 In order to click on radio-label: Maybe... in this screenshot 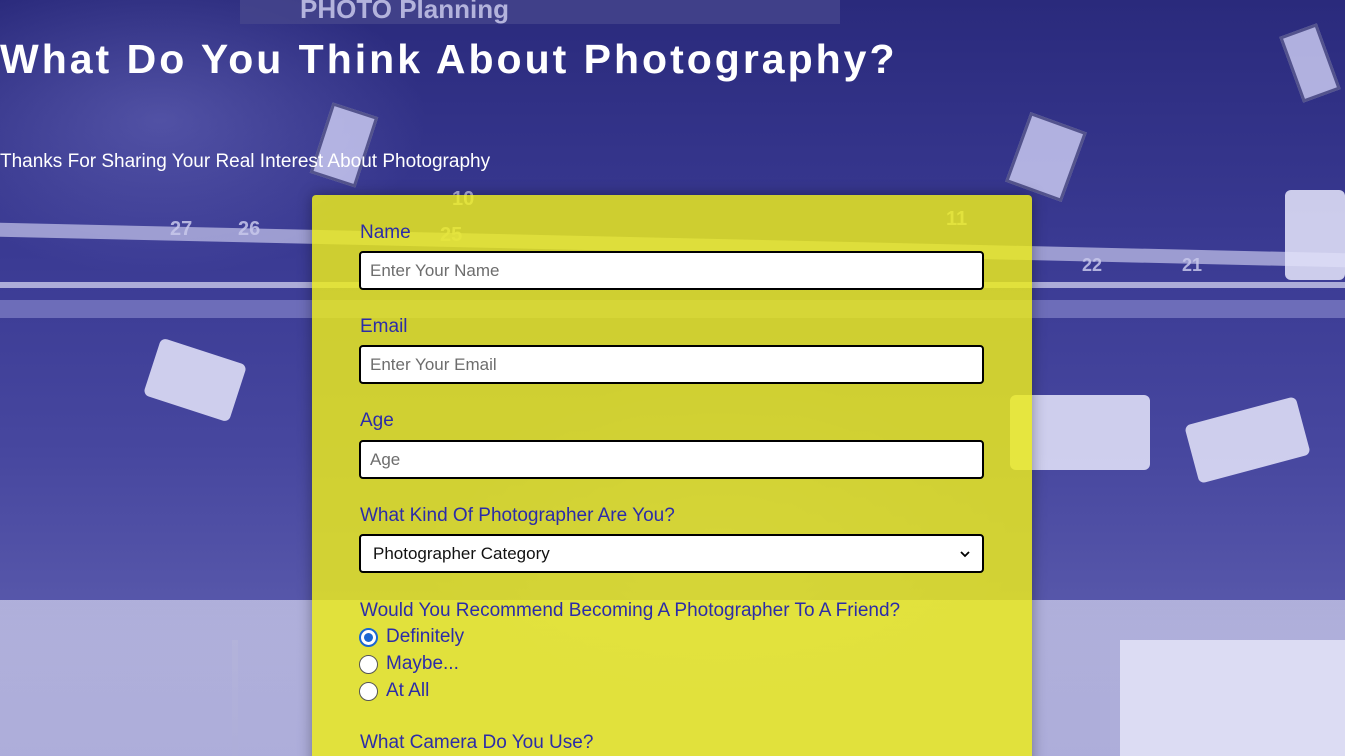, I will do `click(422, 663)`.